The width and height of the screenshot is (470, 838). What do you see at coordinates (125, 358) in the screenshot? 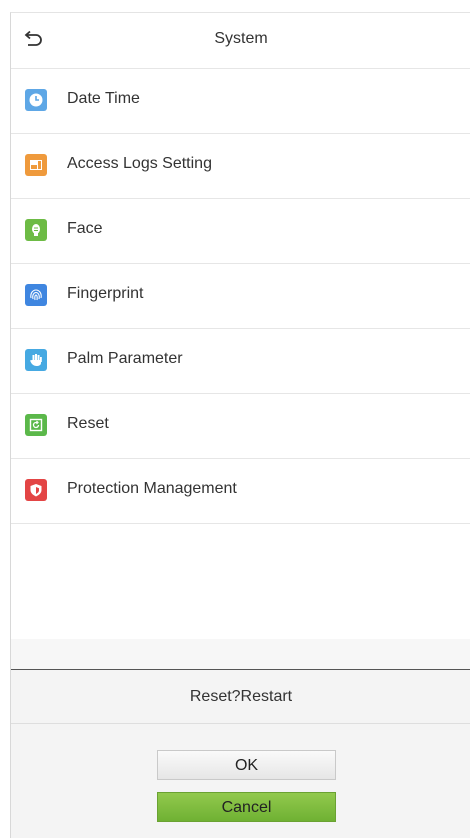
I see `menu-item-label: Palm Parameter` at bounding box center [125, 358].